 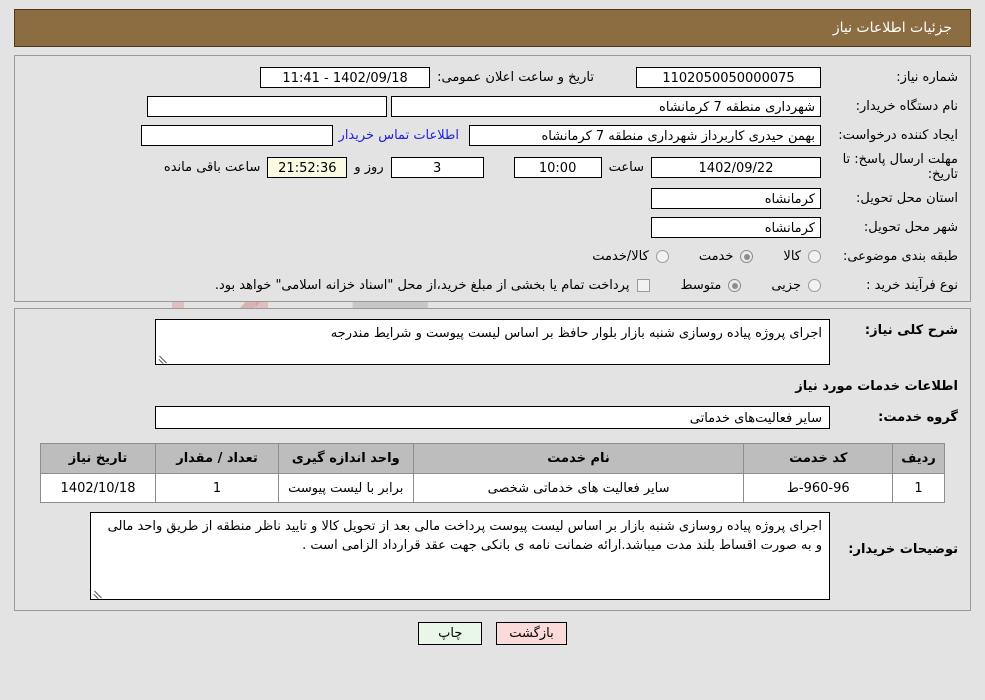 I want to click on deadline-label: مهلت ارسال پاسخ: تا تاریخ:, so click(x=900, y=167).